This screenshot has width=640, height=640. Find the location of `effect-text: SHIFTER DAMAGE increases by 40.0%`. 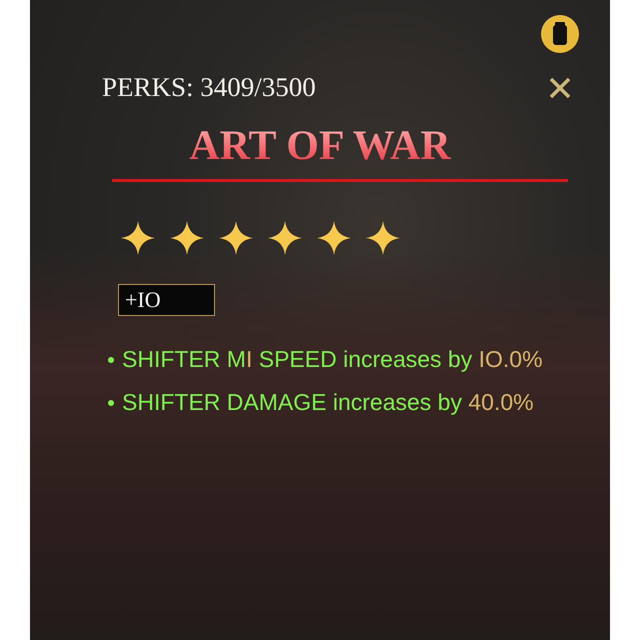

effect-text: SHIFTER DAMAGE increases by 40.0% is located at coordinates (328, 402).